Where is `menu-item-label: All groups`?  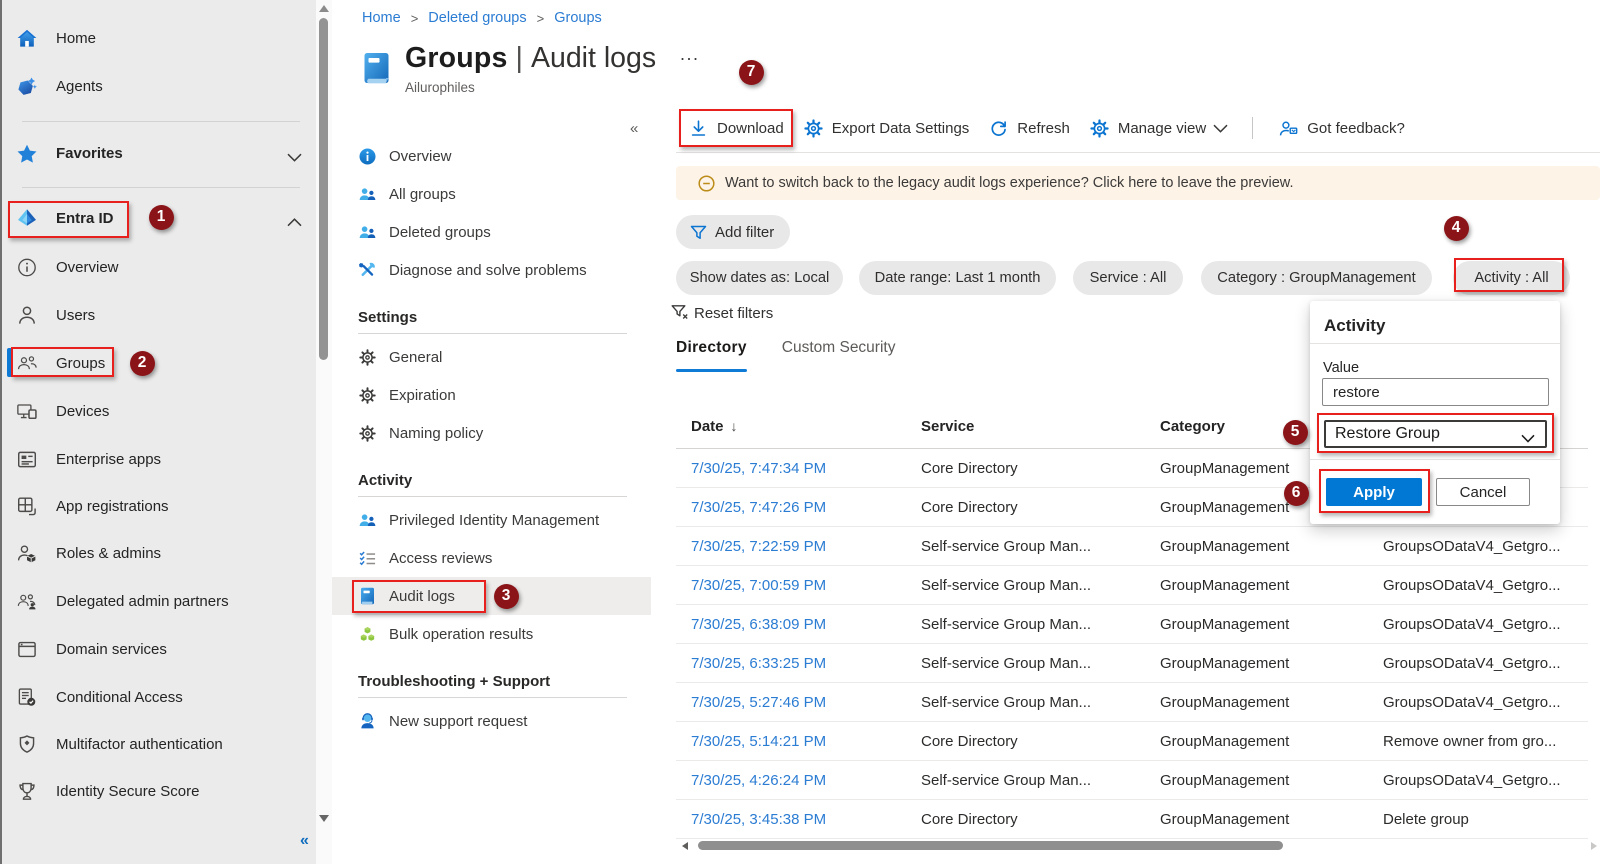 menu-item-label: All groups is located at coordinates (422, 194).